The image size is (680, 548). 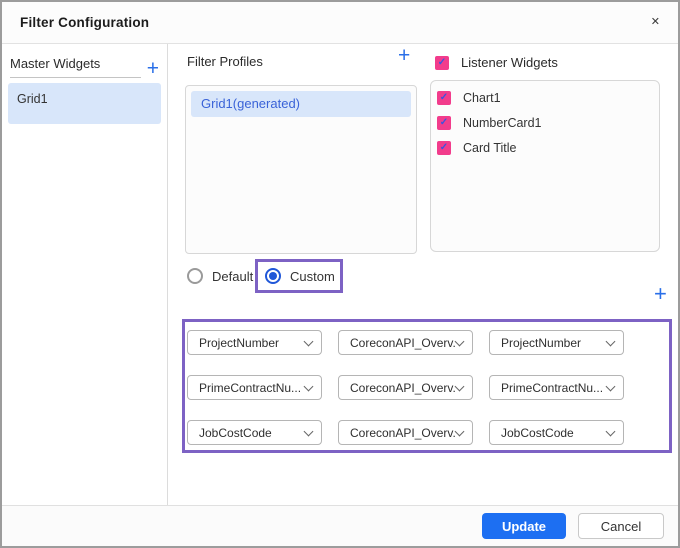 What do you see at coordinates (556, 432) in the screenshot?
I see `target-dropdown: JobCostCode` at bounding box center [556, 432].